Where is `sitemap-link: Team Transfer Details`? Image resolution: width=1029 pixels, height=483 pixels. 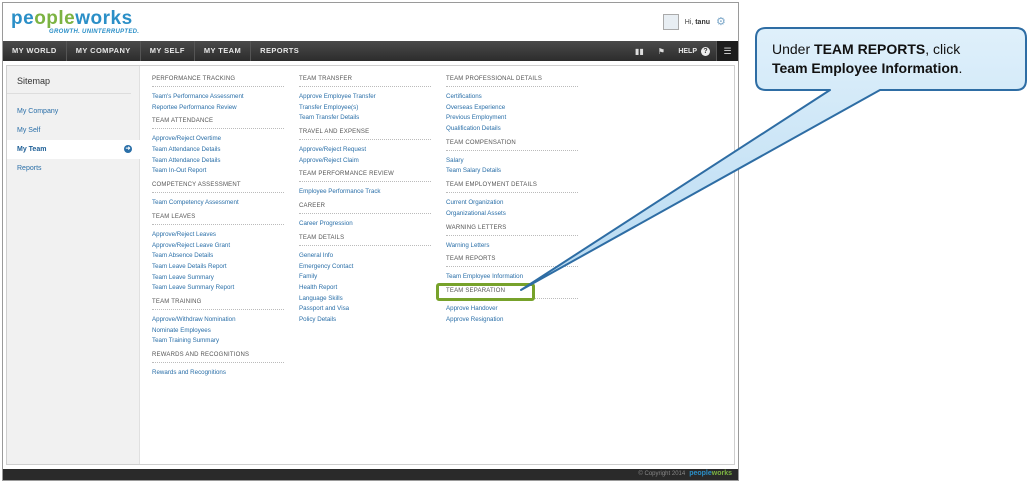 sitemap-link: Team Transfer Details is located at coordinates (365, 118).